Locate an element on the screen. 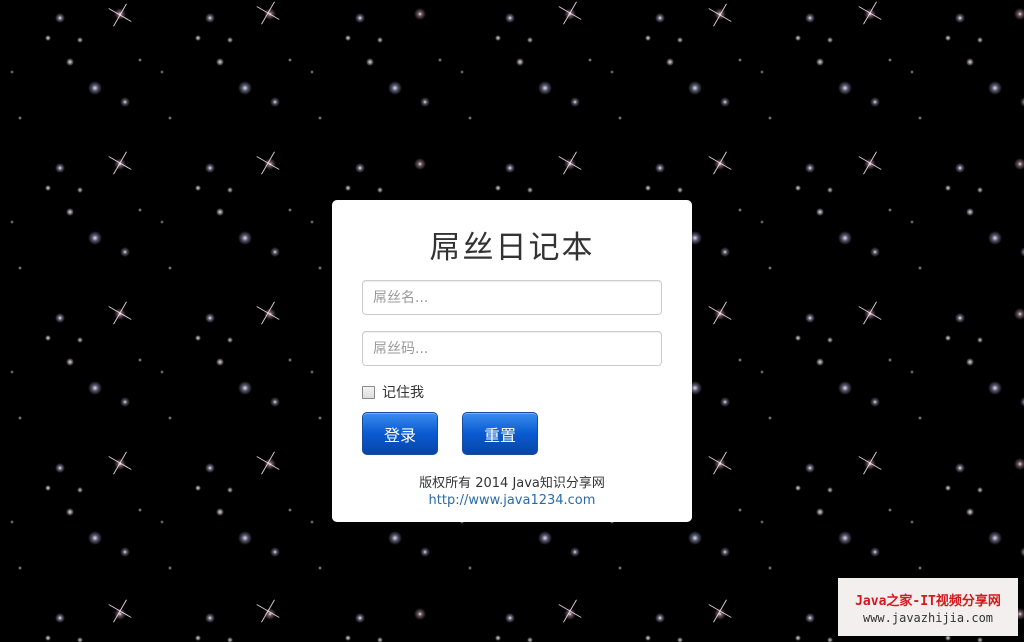 The width and height of the screenshot is (1024, 642). remember-me-label: 记住我 is located at coordinates (403, 392).